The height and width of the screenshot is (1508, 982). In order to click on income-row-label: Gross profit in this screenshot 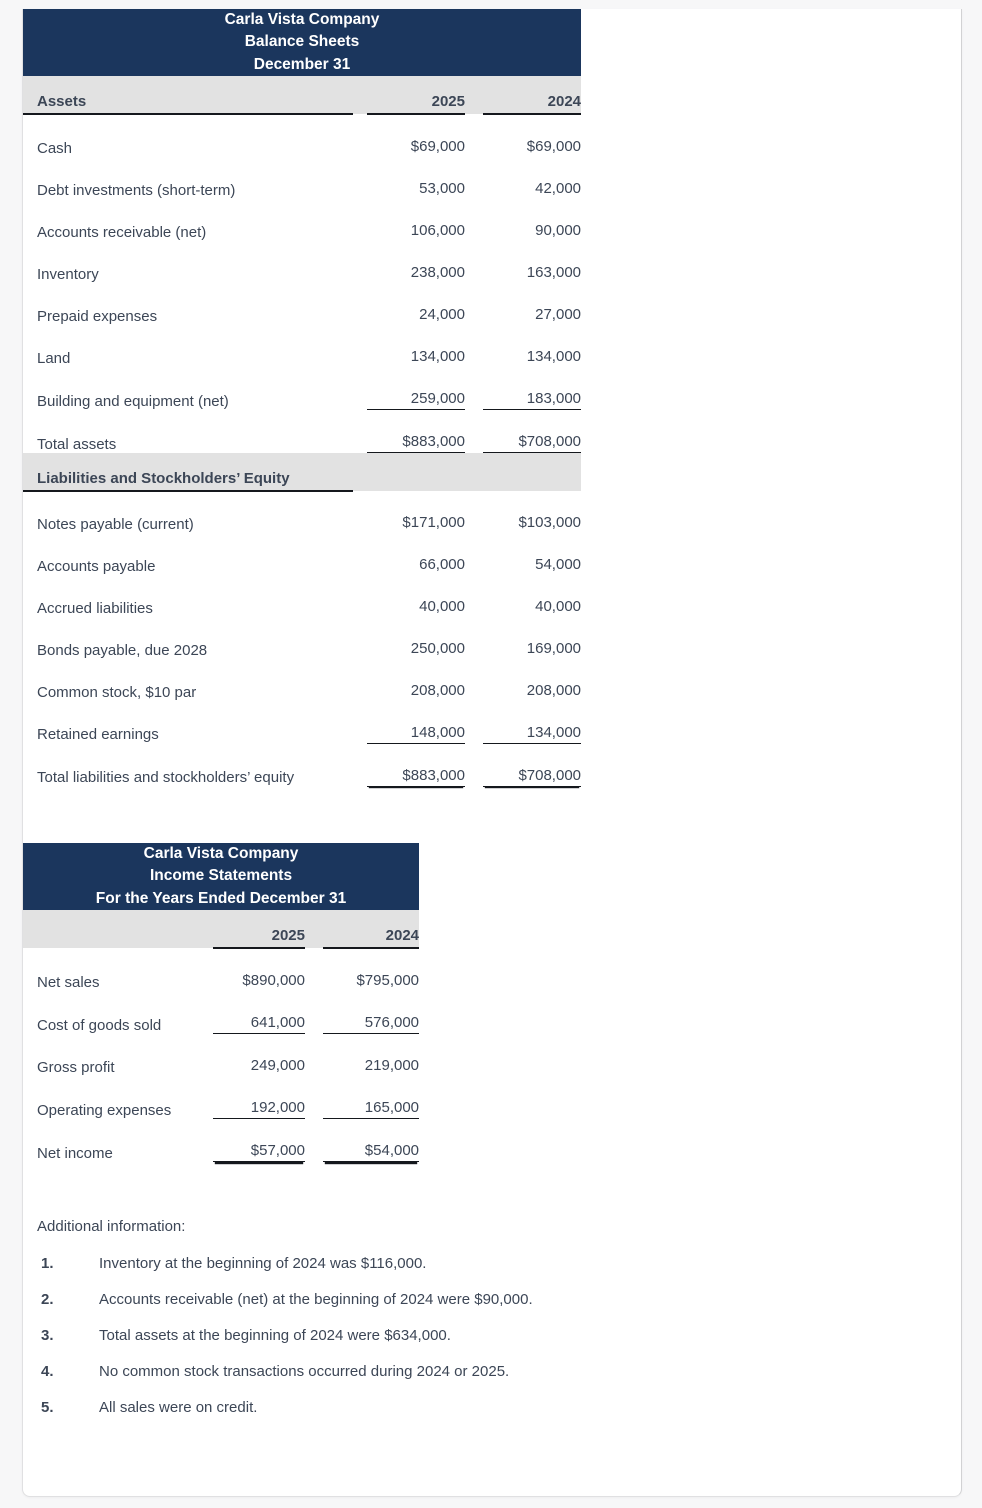, I will do `click(76, 1068)`.